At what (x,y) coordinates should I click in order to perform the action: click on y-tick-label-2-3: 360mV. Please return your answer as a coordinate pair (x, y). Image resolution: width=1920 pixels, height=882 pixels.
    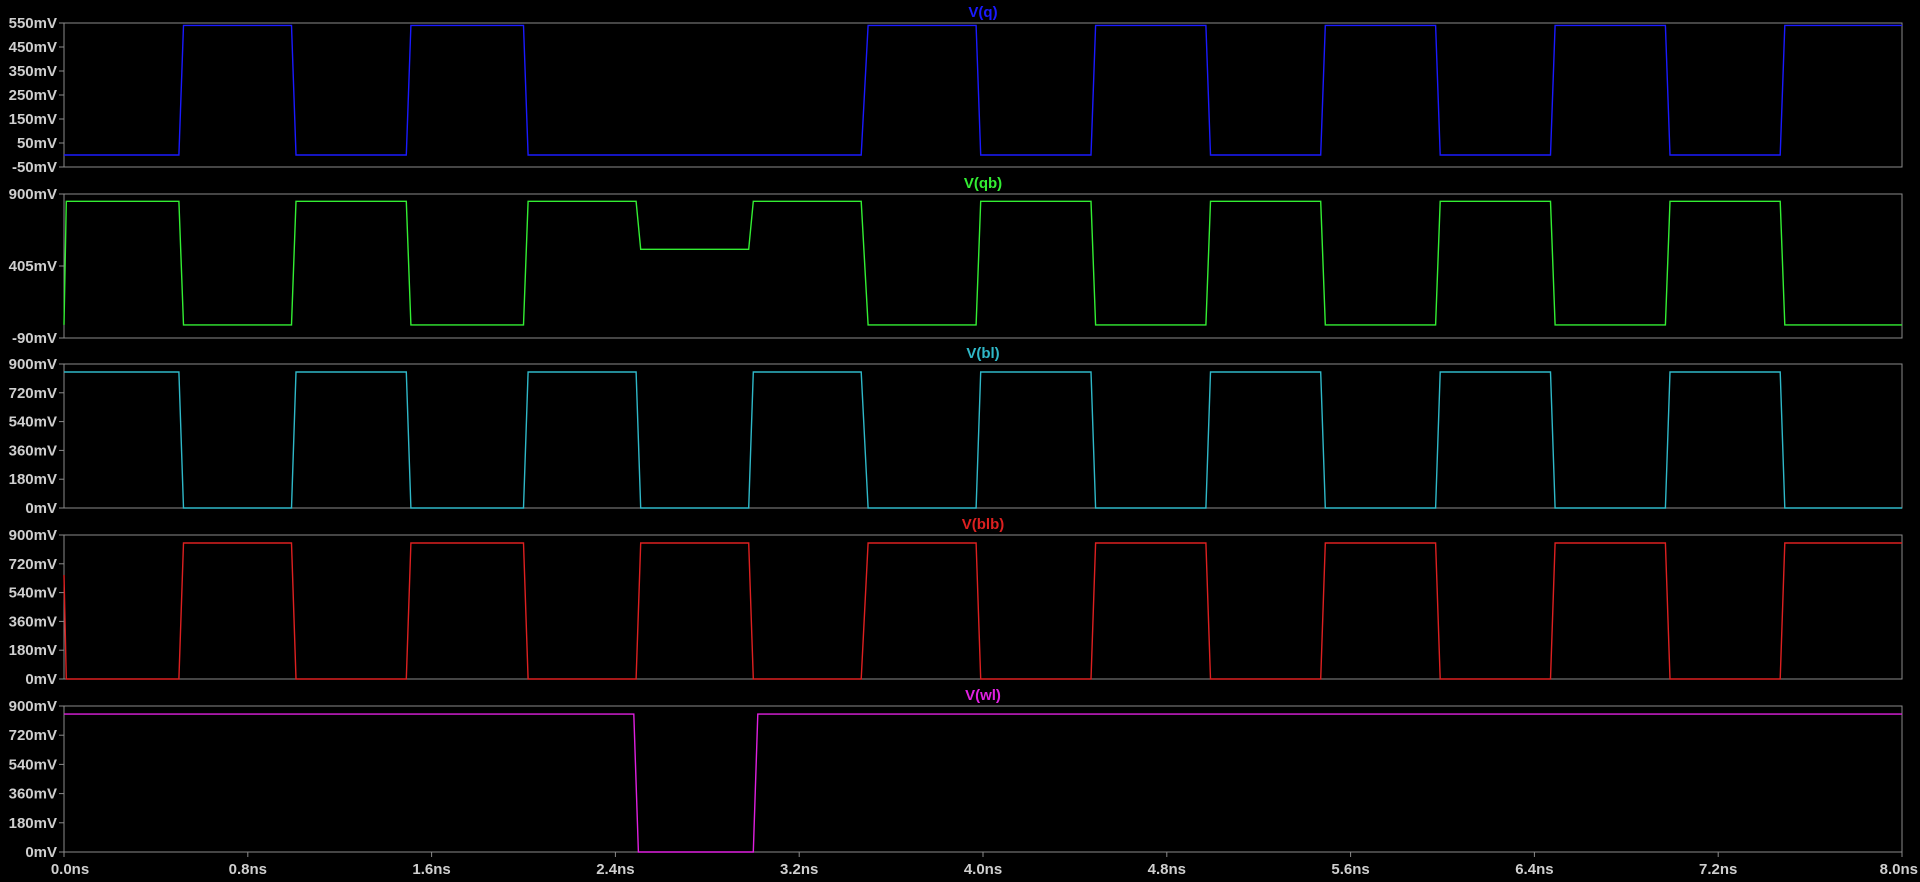
    Looking at the image, I should click on (33, 450).